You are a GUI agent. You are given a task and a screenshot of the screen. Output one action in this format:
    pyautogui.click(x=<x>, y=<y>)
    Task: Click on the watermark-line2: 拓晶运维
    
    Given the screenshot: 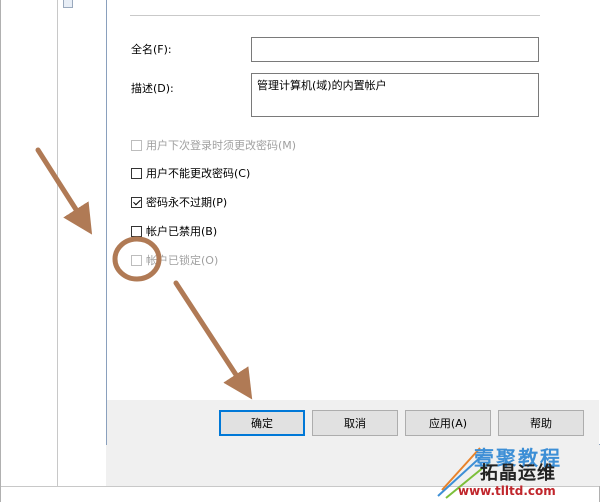 What is the action you would take?
    pyautogui.click(x=518, y=473)
    